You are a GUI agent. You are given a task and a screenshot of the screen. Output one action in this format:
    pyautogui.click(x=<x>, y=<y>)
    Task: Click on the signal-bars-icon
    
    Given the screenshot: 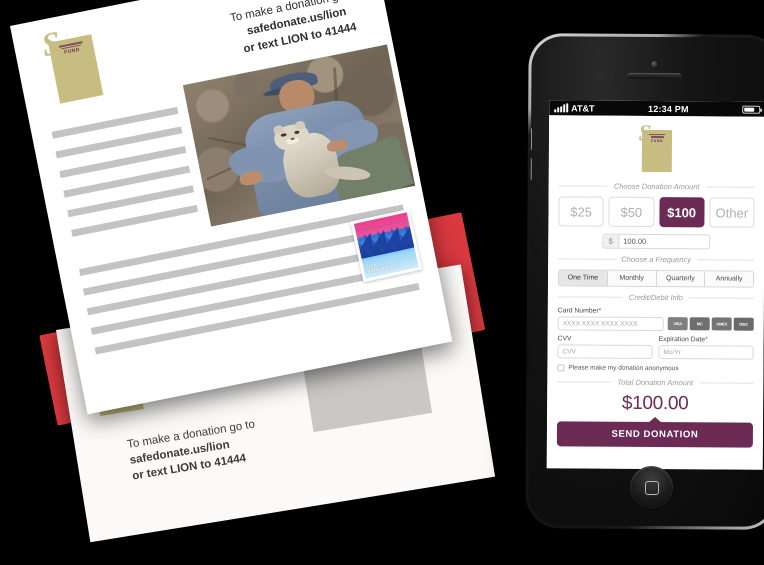 What is the action you would take?
    pyautogui.click(x=561, y=107)
    